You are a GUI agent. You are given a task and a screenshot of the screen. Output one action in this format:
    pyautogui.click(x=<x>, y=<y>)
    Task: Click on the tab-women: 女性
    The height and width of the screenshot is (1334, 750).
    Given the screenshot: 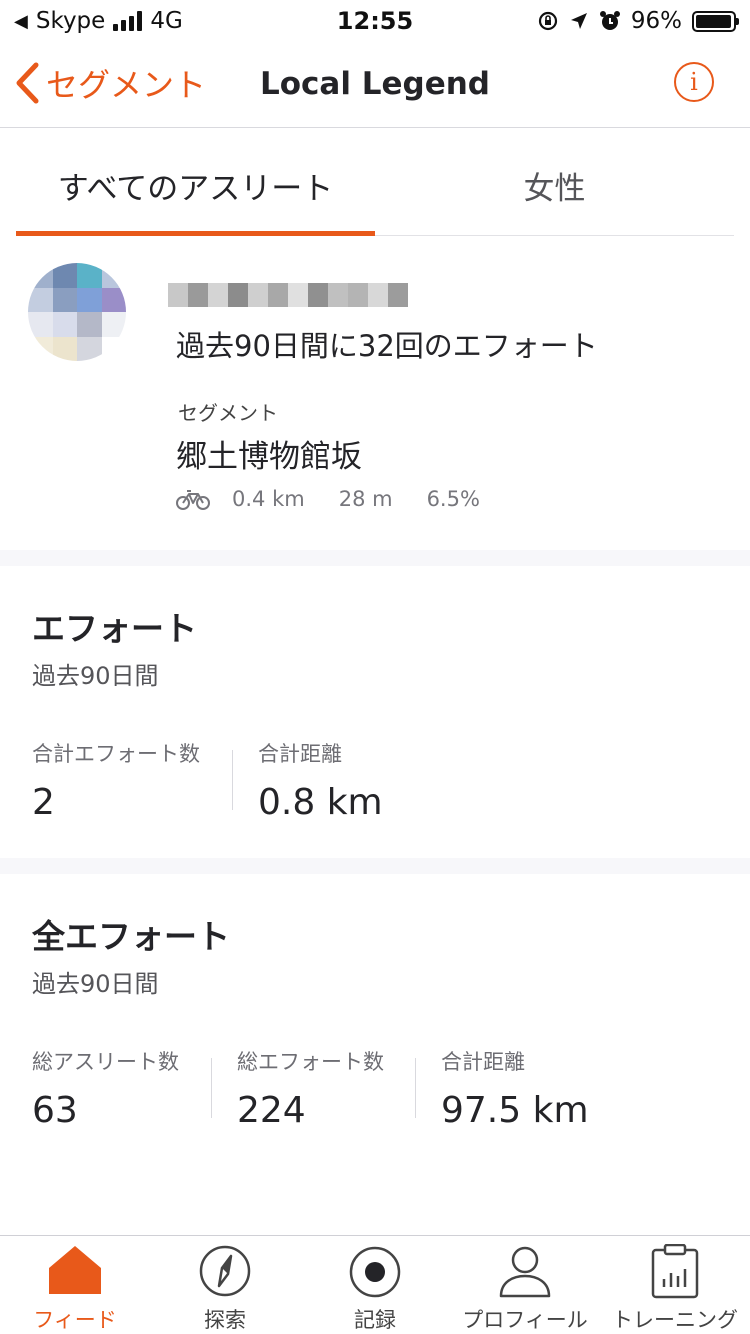 What is the action you would take?
    pyautogui.click(x=554, y=182)
    